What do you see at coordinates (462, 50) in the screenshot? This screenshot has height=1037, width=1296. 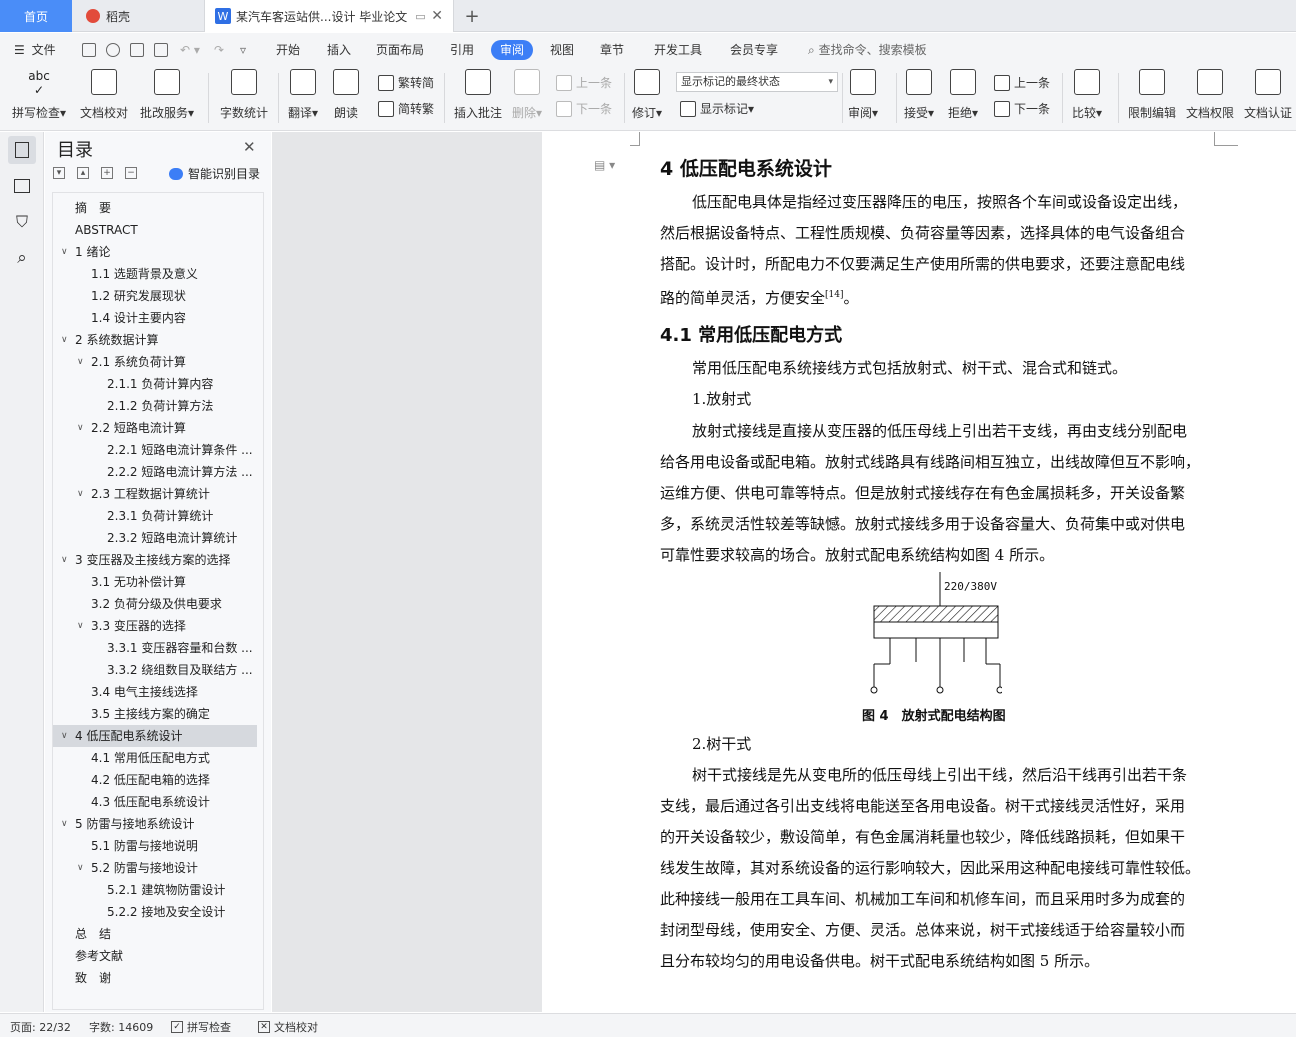 I see `menu-reference: 引用` at bounding box center [462, 50].